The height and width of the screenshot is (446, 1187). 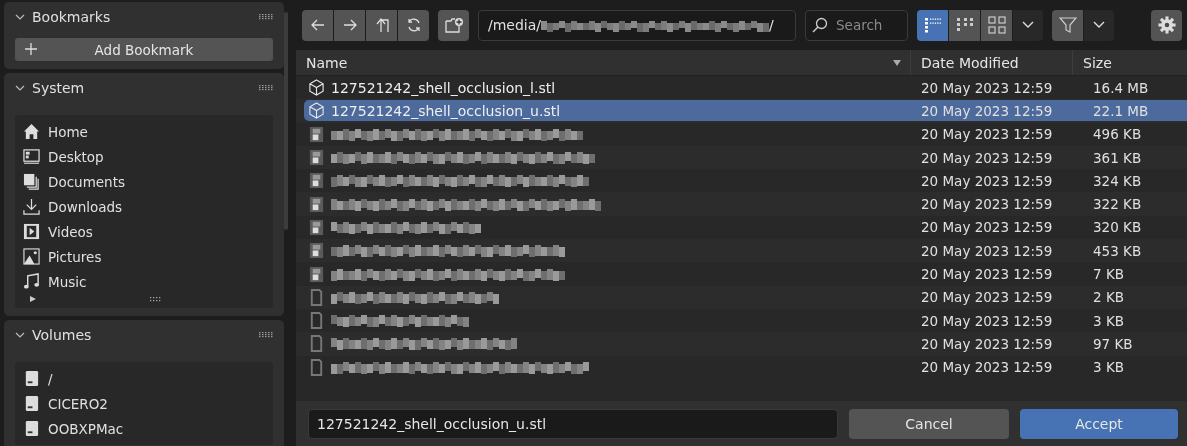 I want to click on gear-icon, so click(x=1166, y=25).